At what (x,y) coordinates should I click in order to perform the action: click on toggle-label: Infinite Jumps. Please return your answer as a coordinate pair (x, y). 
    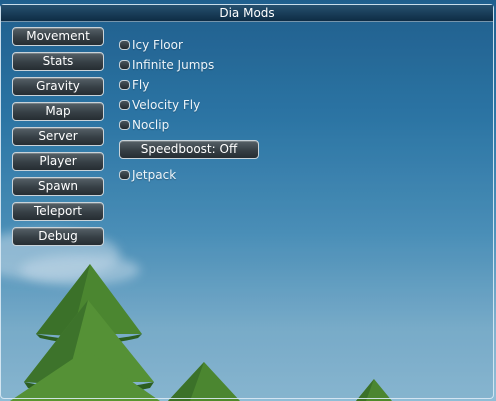
    Looking at the image, I should click on (173, 65).